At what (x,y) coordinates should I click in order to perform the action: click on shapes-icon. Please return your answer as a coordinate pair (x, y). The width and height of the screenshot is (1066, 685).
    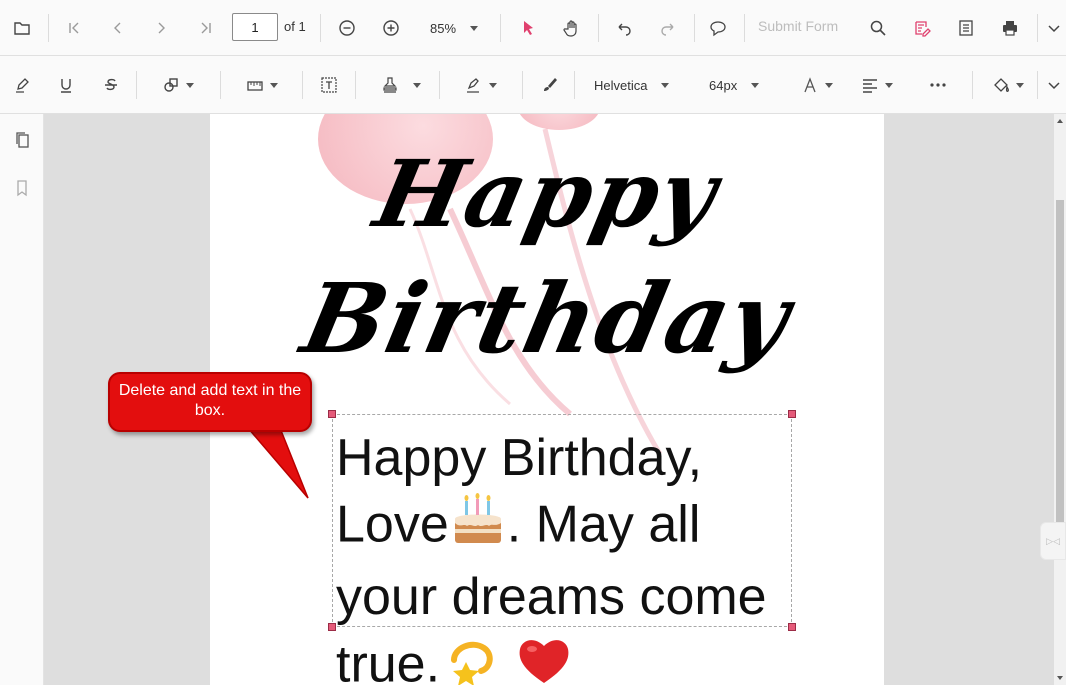
    Looking at the image, I should click on (171, 85).